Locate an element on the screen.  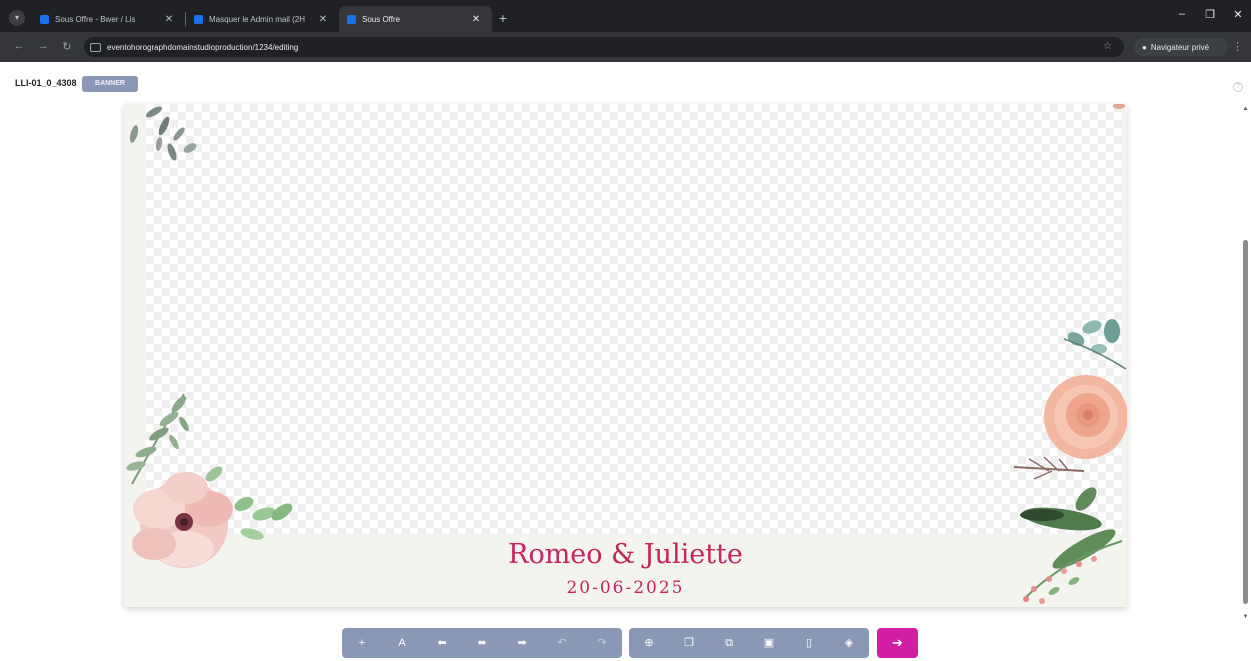
bookmark-star-icon: ☆ is located at coordinates (1107, 46).